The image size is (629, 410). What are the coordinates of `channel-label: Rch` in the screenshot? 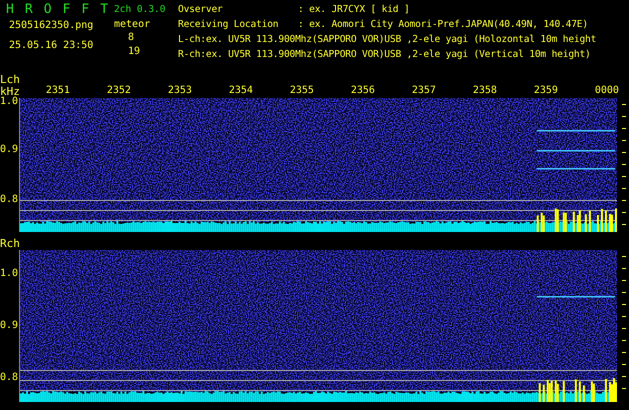 It's located at (10, 244).